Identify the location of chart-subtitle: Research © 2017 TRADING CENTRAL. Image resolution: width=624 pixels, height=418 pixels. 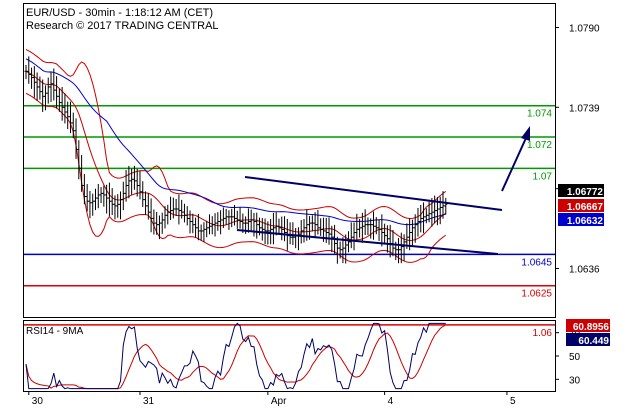
(122, 26).